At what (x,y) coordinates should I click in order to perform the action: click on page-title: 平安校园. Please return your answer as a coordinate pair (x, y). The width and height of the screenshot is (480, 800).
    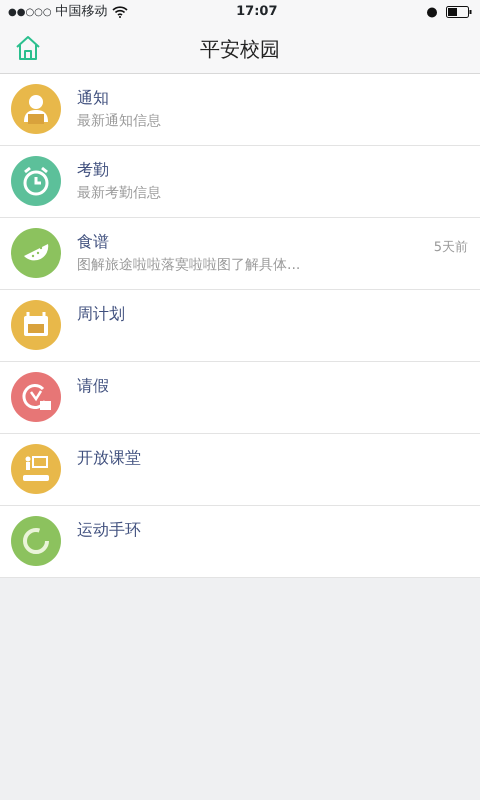
    Looking at the image, I should click on (240, 49).